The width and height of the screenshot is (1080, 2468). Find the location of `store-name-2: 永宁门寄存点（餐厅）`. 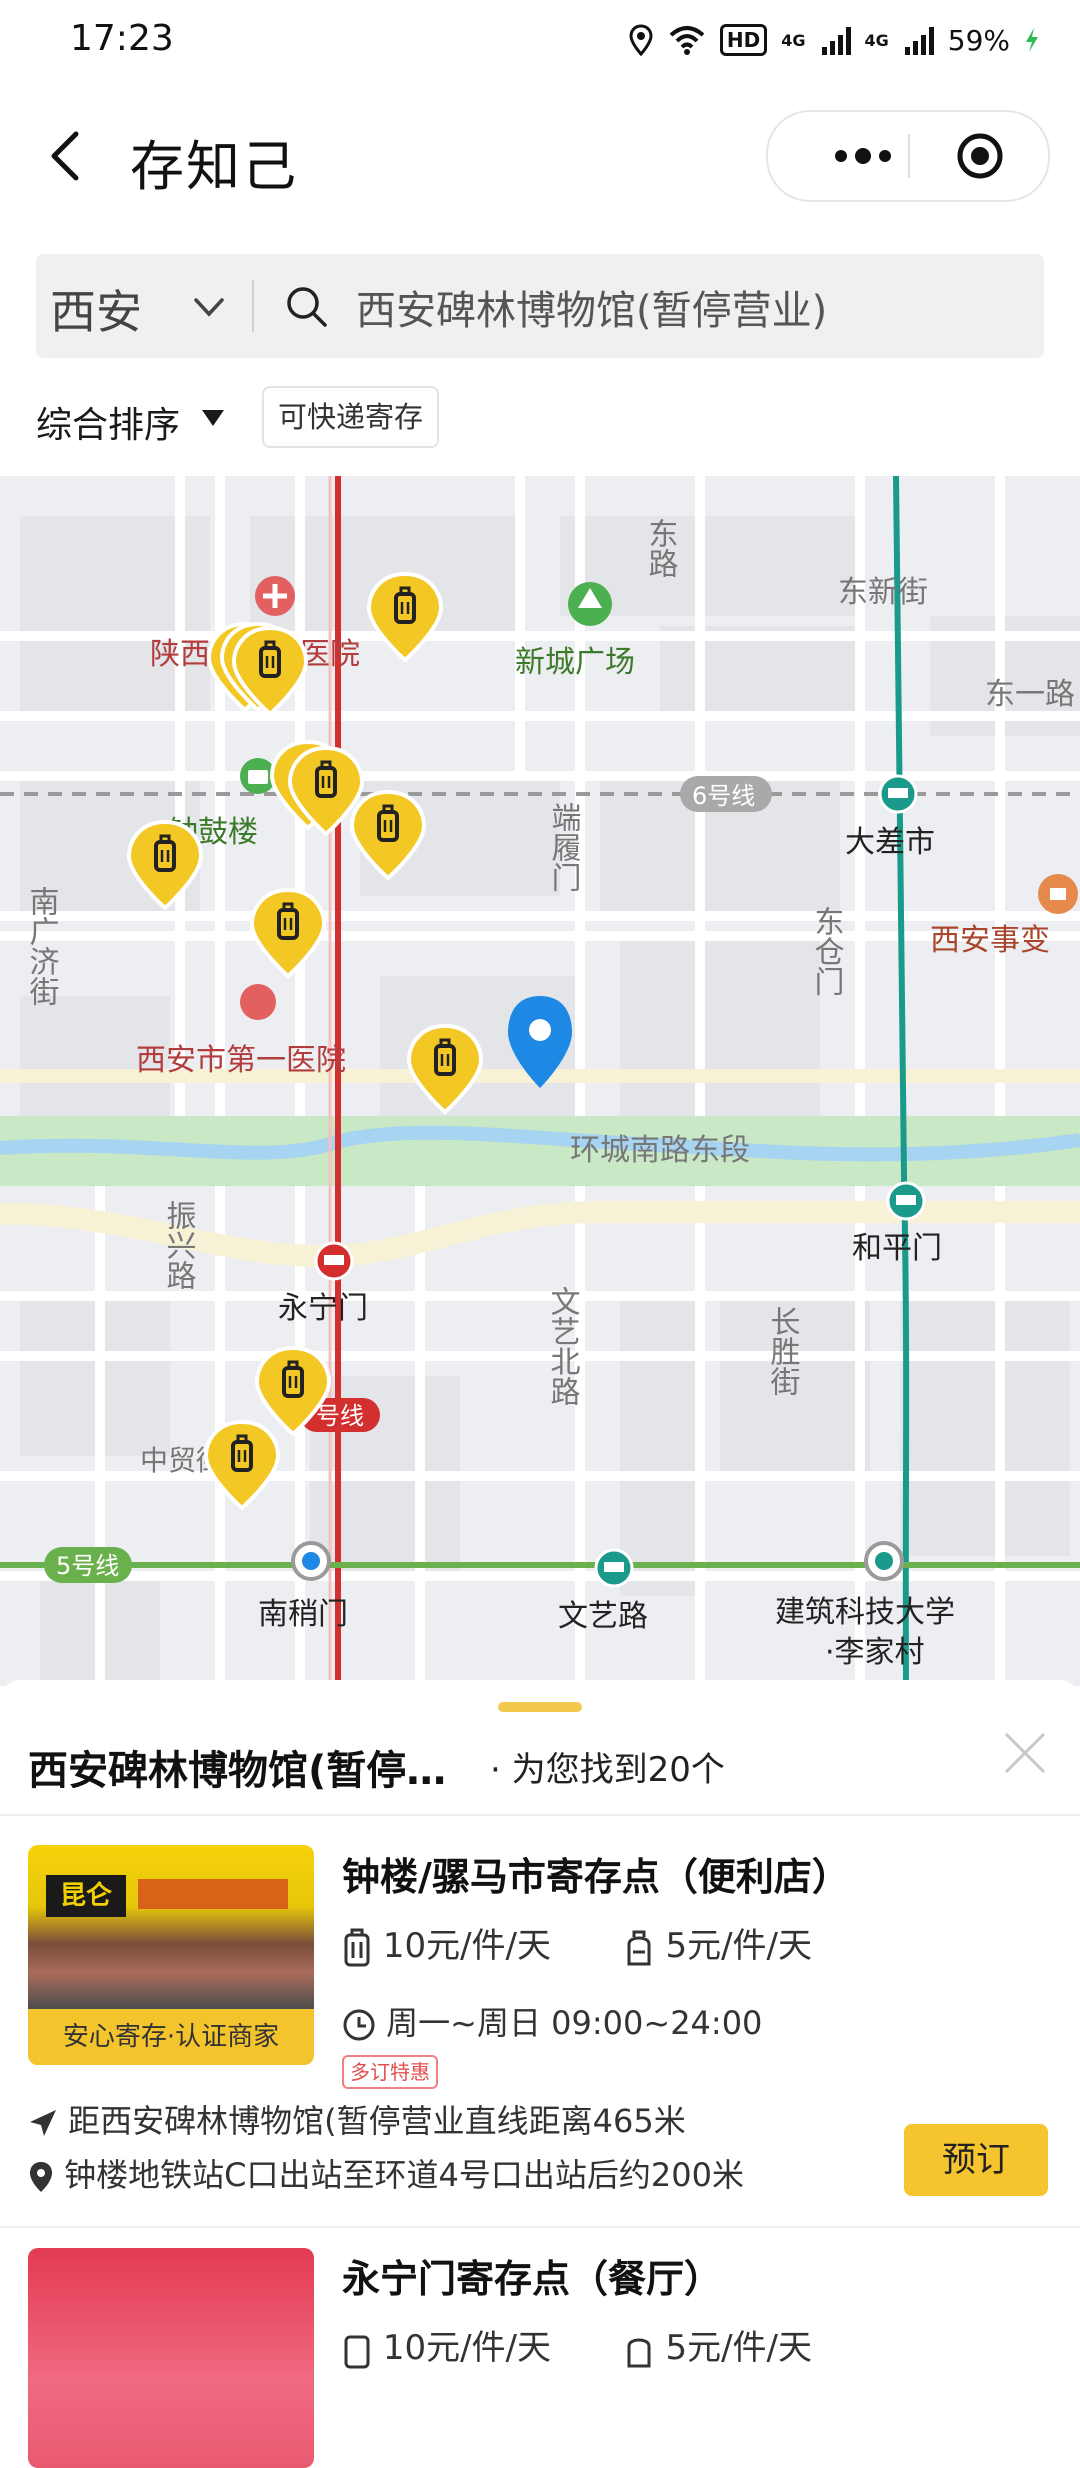

store-name-2: 永宁门寄存点（餐厅） is located at coordinates (532, 2275).